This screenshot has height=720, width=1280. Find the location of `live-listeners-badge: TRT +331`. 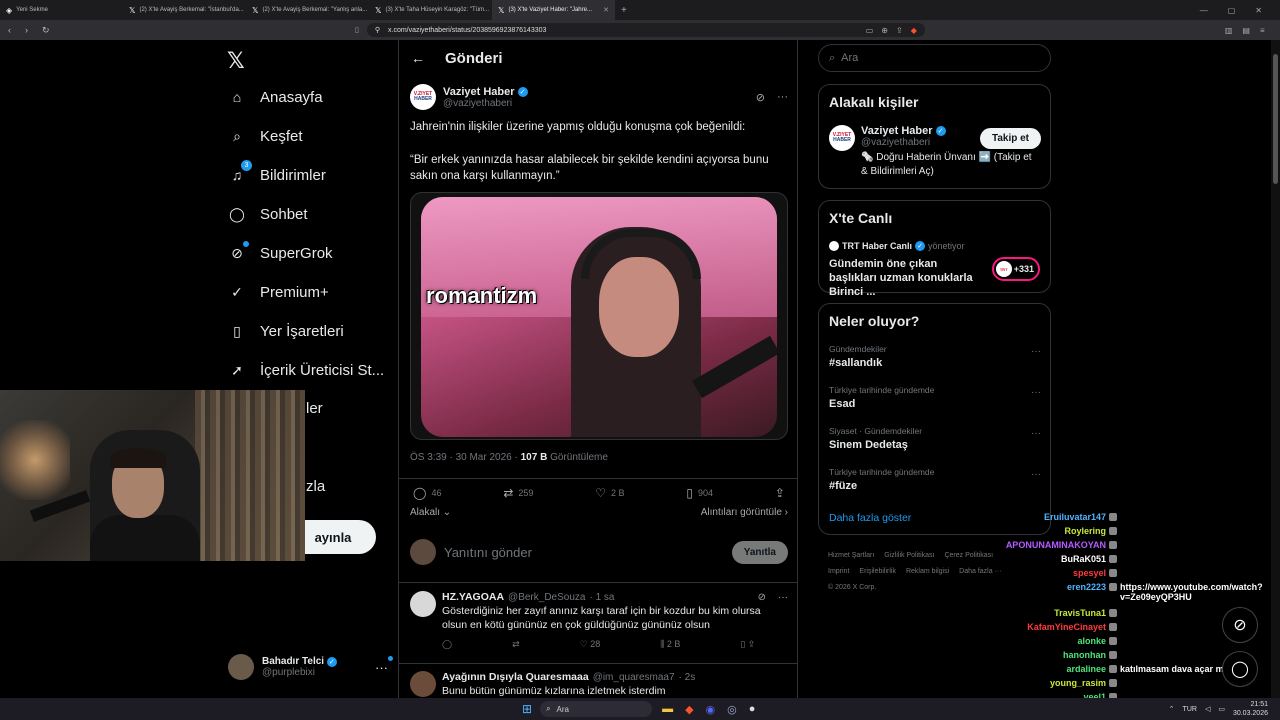

live-listeners-badge: TRT +331 is located at coordinates (1015, 269).